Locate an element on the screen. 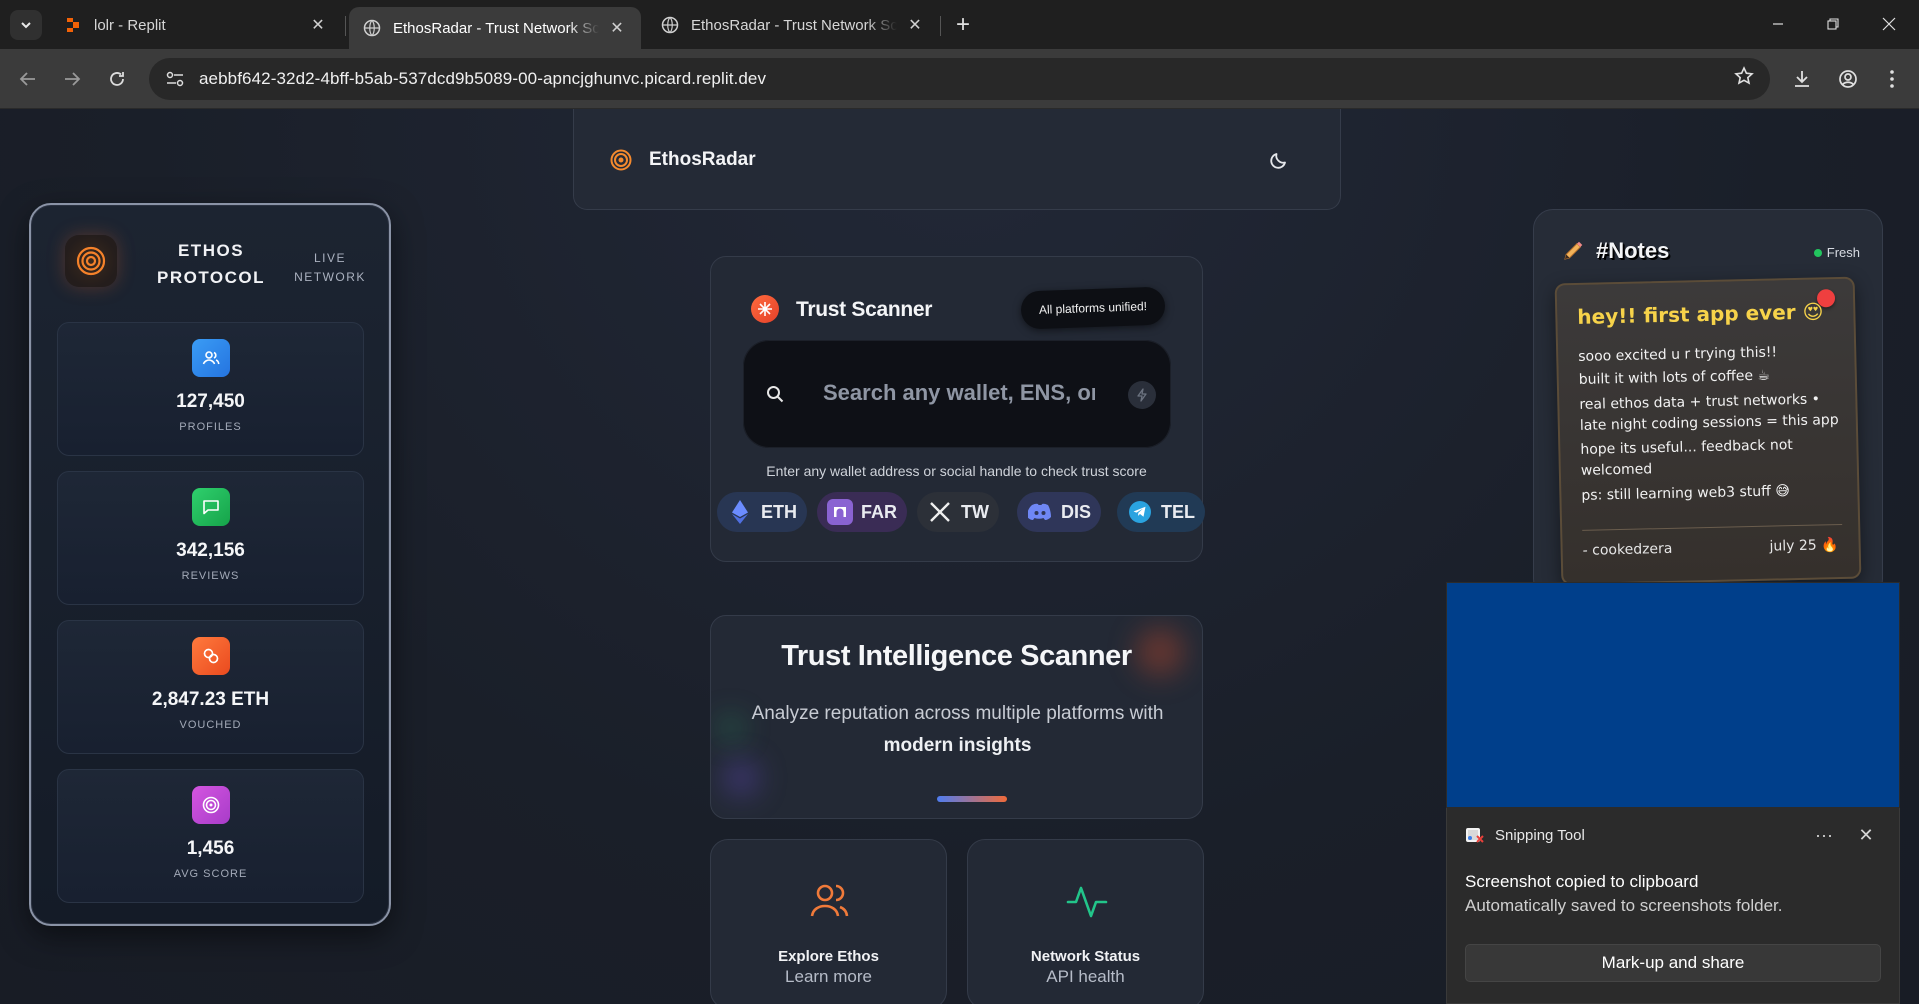  explore-ethos-card: Explore Ethos Learn more is located at coordinates (828, 921).